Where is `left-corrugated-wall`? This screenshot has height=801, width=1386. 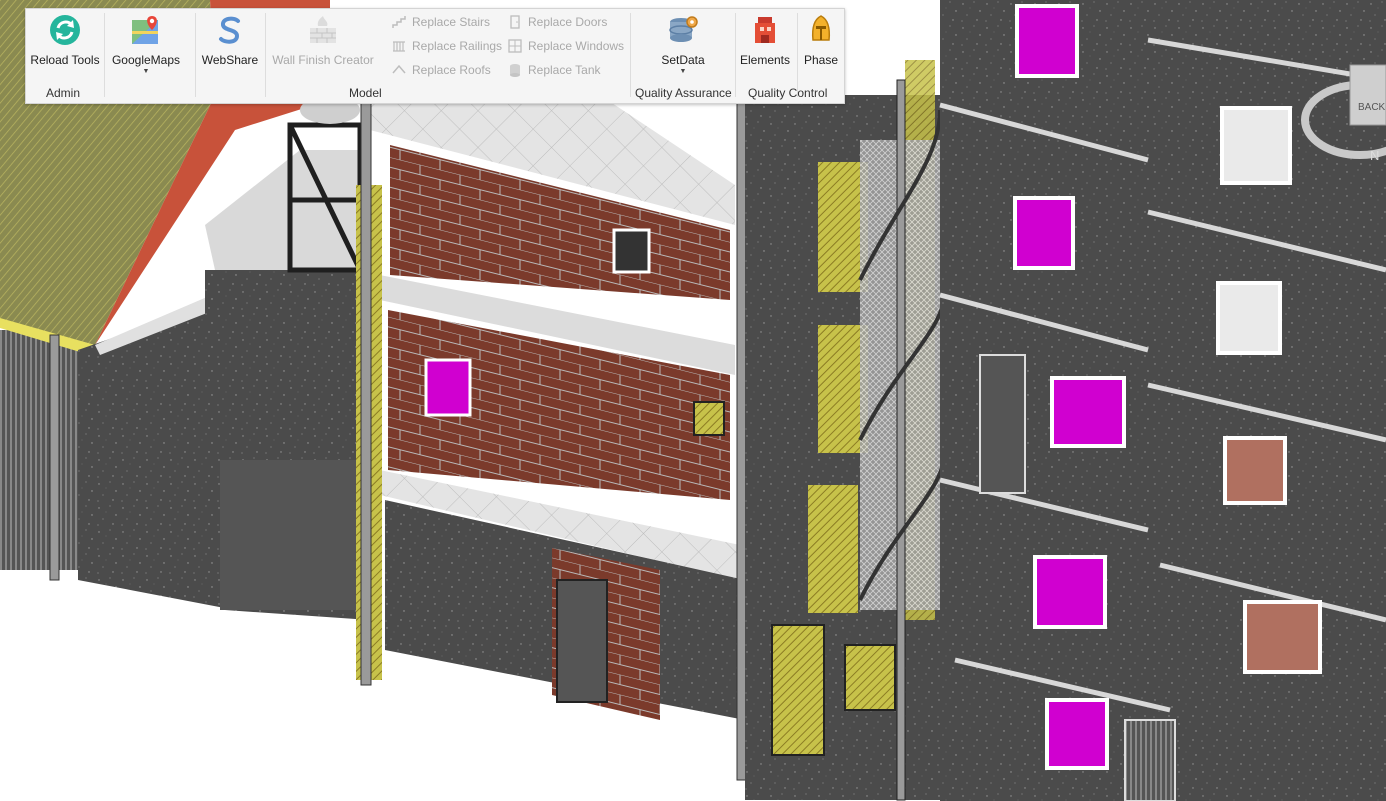
left-corrugated-wall is located at coordinates (39, 450).